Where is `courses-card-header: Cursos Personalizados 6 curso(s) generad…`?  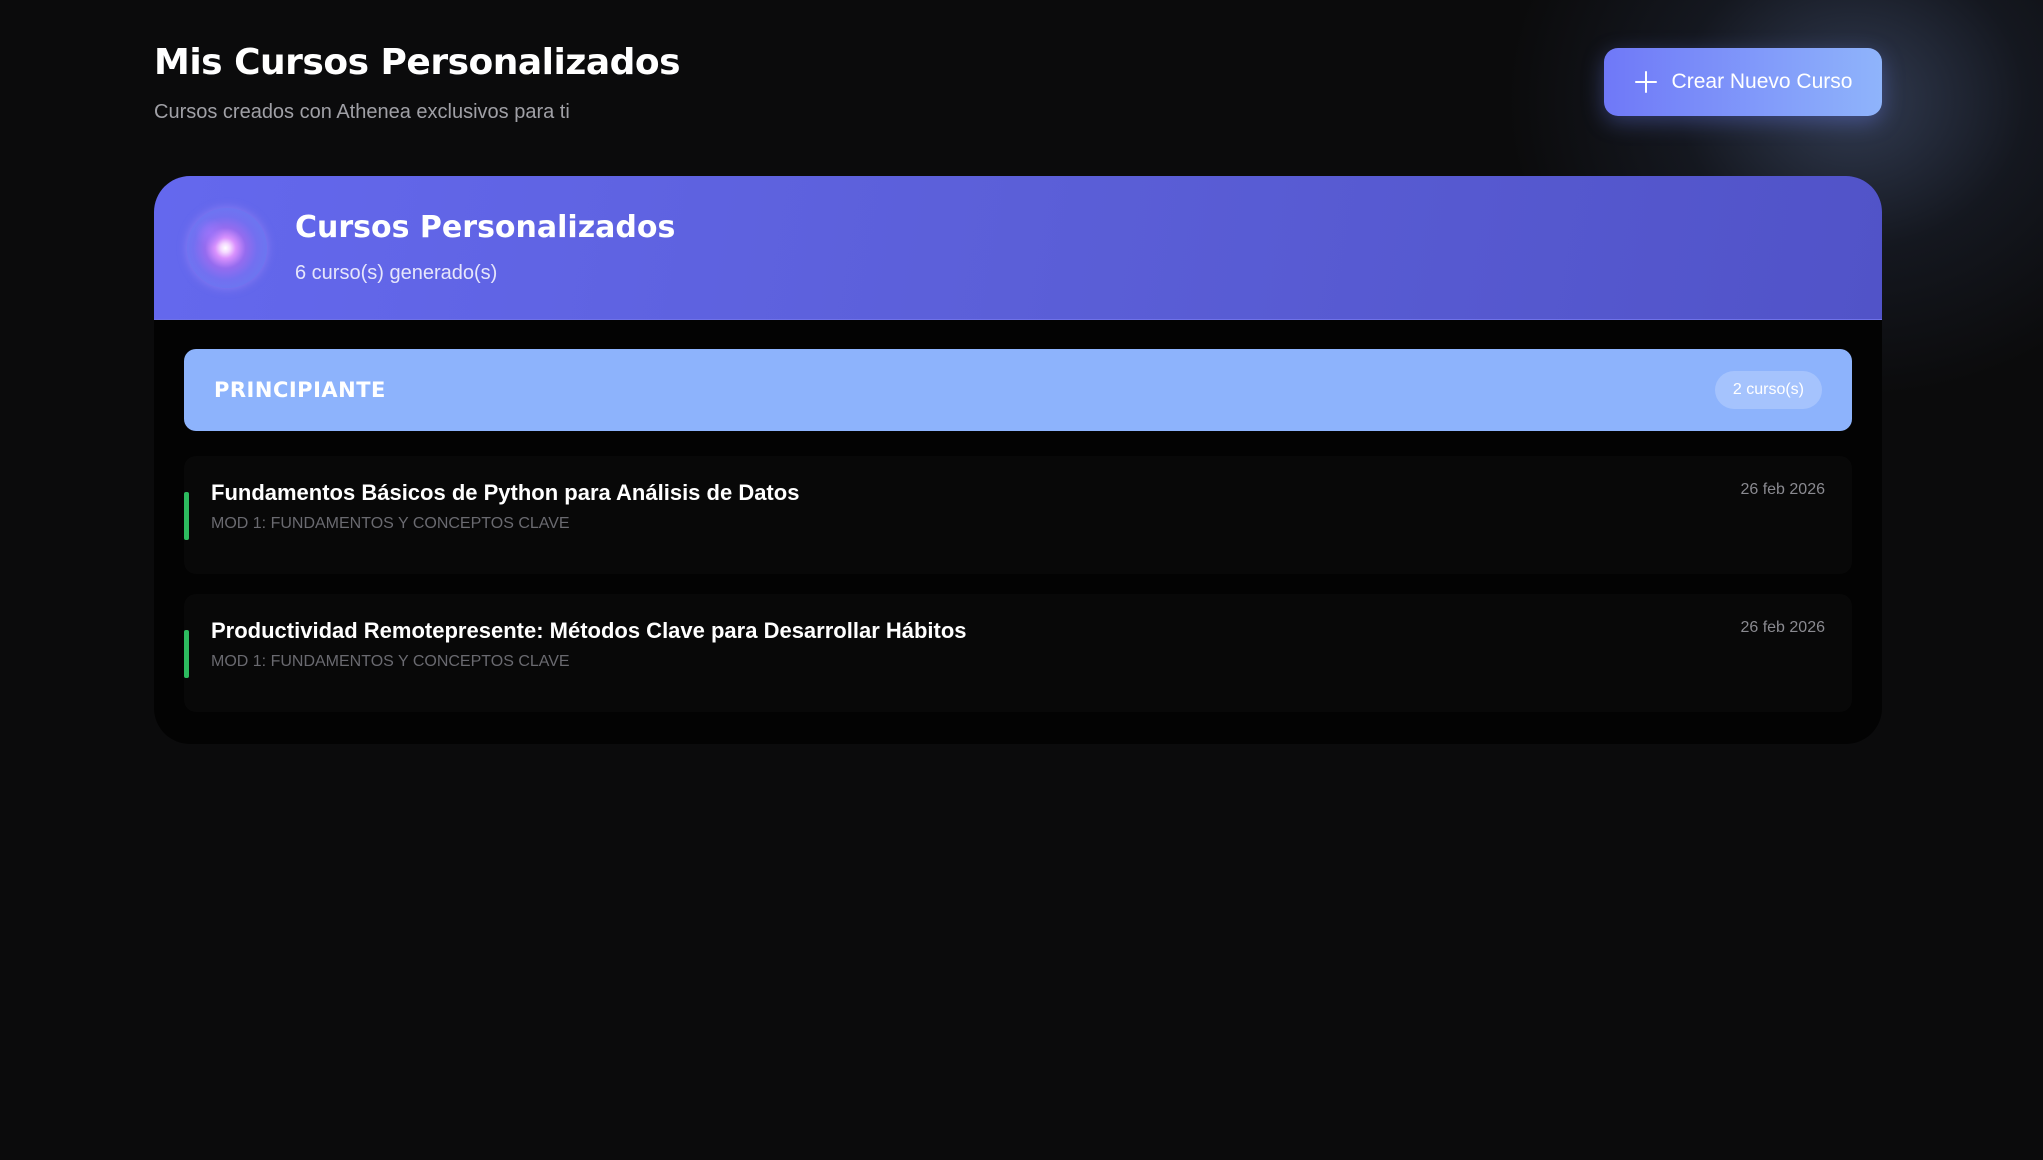
courses-card-header: Cursos Personalizados 6 curso(s) generad… is located at coordinates (1018, 248).